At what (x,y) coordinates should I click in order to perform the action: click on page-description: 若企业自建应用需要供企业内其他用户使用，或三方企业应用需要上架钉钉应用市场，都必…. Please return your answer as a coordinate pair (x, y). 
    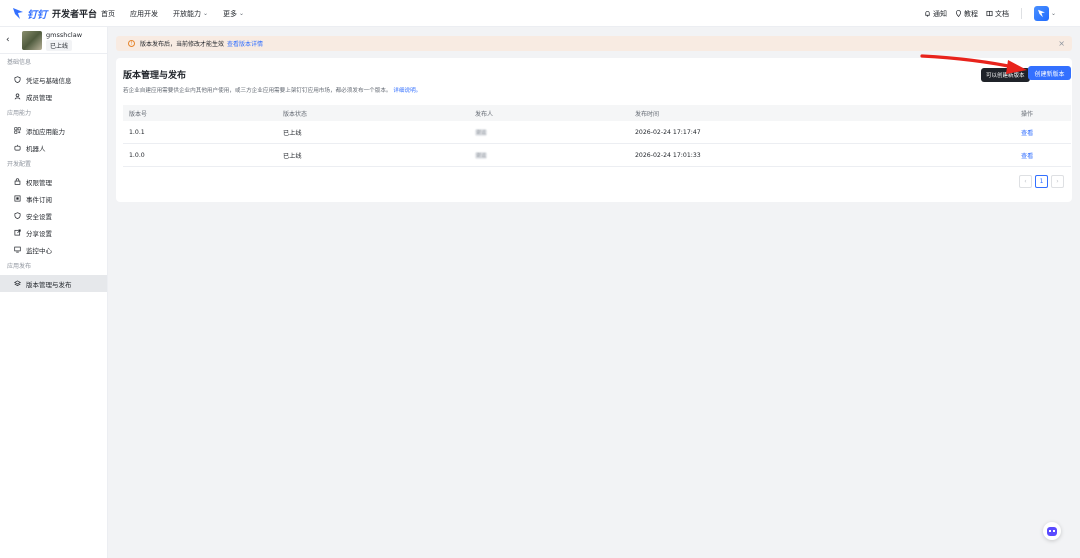
    Looking at the image, I should click on (272, 90).